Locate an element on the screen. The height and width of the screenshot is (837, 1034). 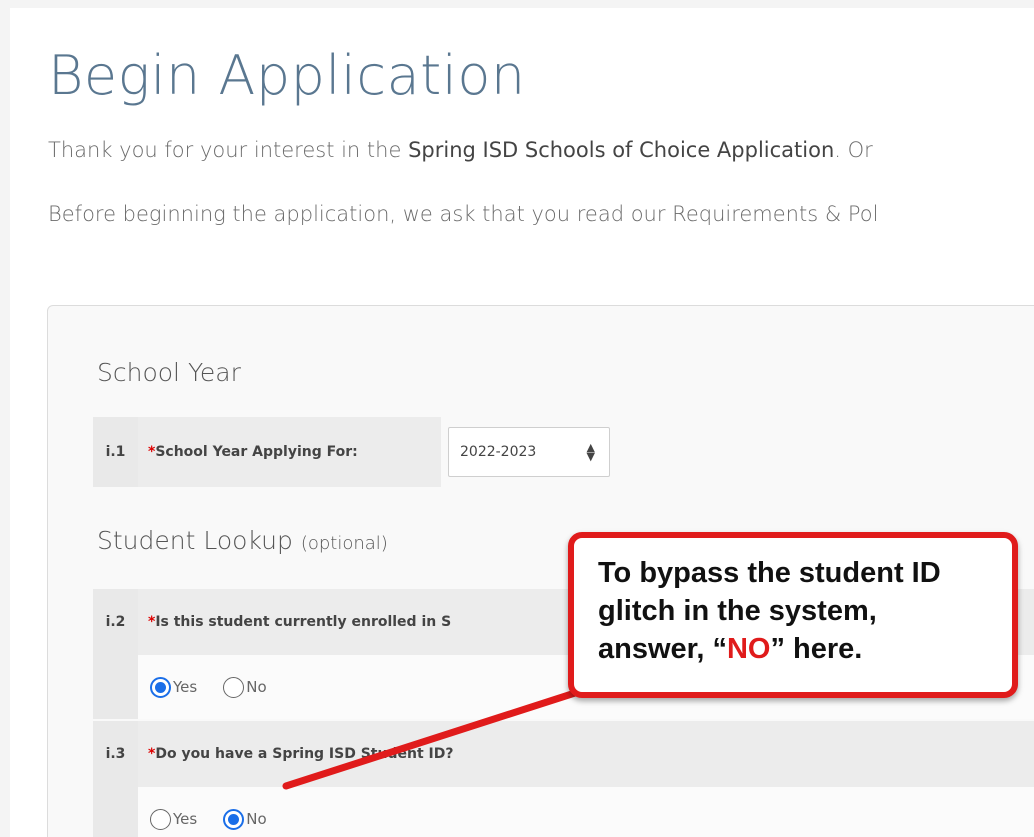
radio-group: Yes No is located at coordinates (586, 812).